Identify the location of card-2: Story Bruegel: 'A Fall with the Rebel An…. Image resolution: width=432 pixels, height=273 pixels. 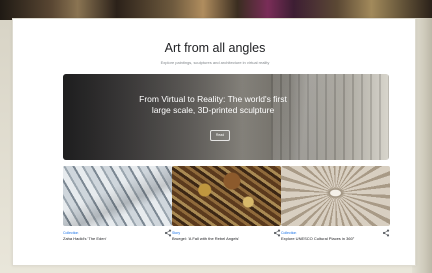
(226, 213).